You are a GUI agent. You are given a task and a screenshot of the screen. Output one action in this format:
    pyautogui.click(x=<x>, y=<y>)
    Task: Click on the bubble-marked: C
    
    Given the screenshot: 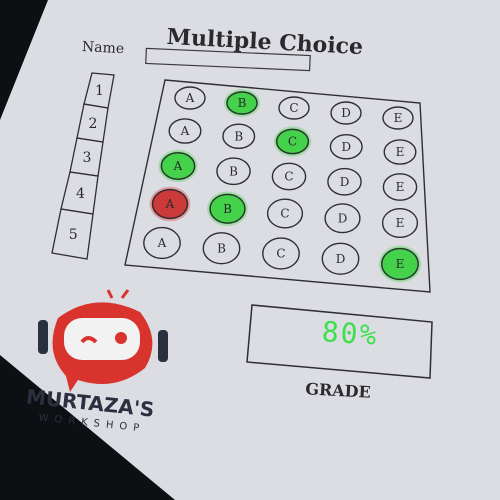 What is the action you would take?
    pyautogui.click(x=292, y=141)
    